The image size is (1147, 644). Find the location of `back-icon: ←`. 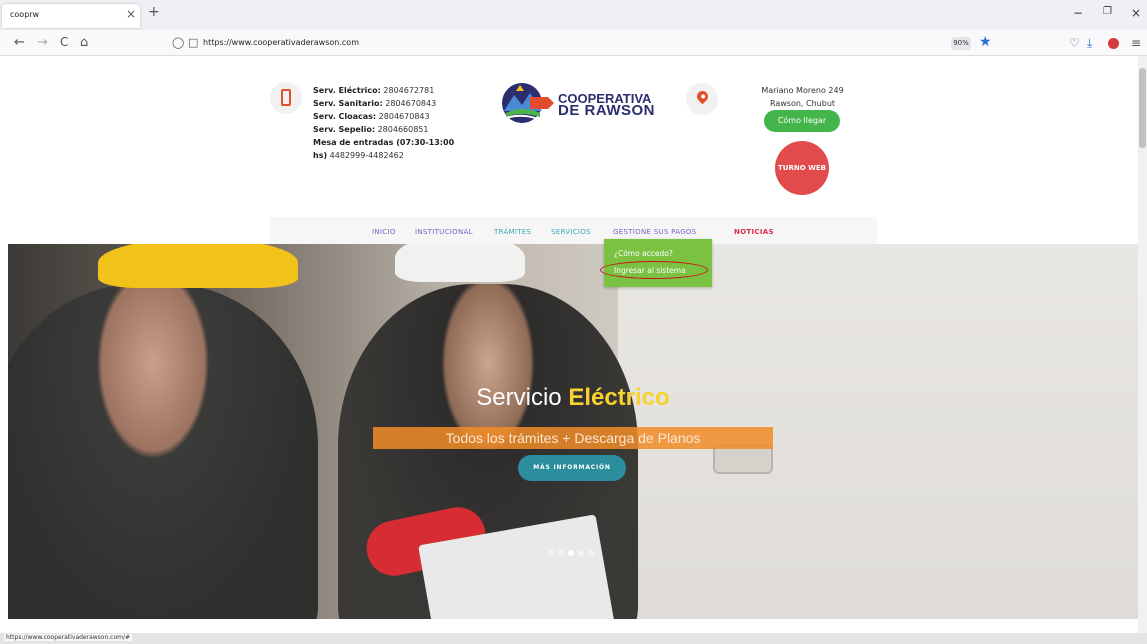

back-icon: ← is located at coordinates (19, 42).